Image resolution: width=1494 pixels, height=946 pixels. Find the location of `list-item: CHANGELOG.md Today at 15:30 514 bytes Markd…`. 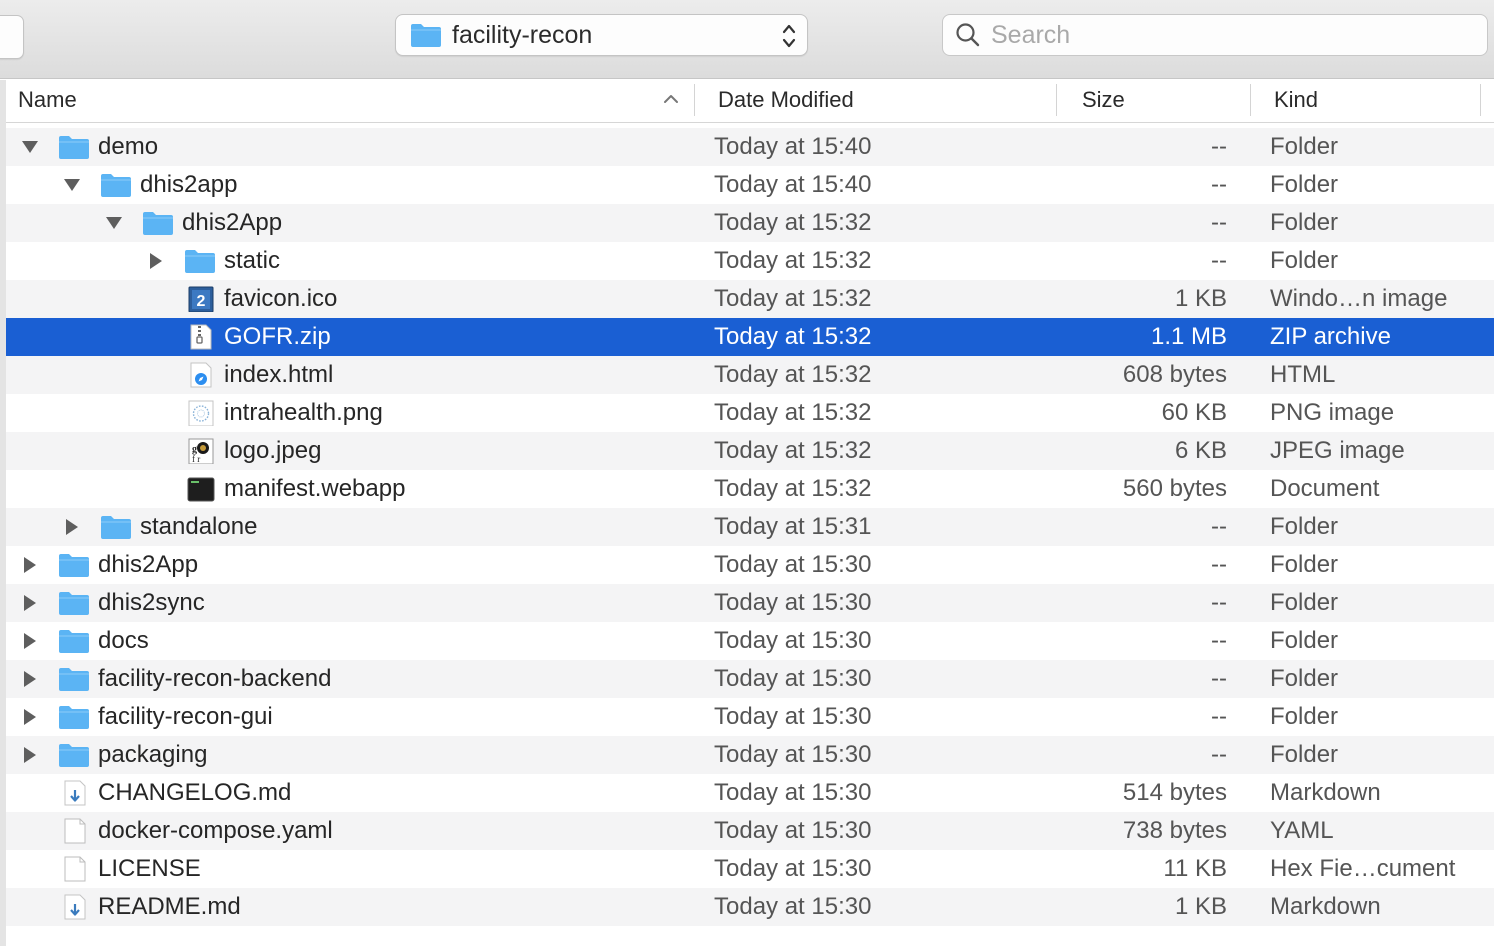

list-item: CHANGELOG.md Today at 15:30 514 bytes Markd… is located at coordinates (750, 793).